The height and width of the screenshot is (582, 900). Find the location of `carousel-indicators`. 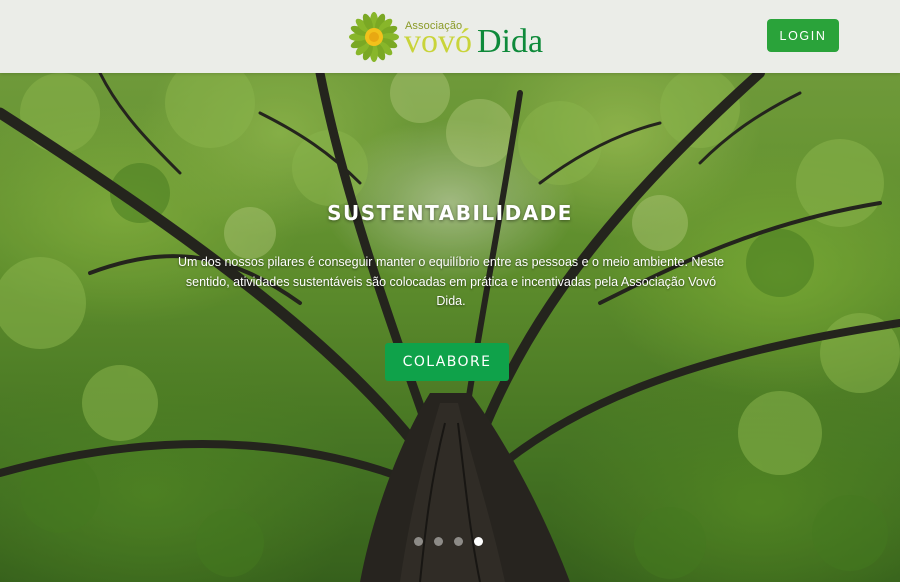

carousel-indicators is located at coordinates (448, 542).